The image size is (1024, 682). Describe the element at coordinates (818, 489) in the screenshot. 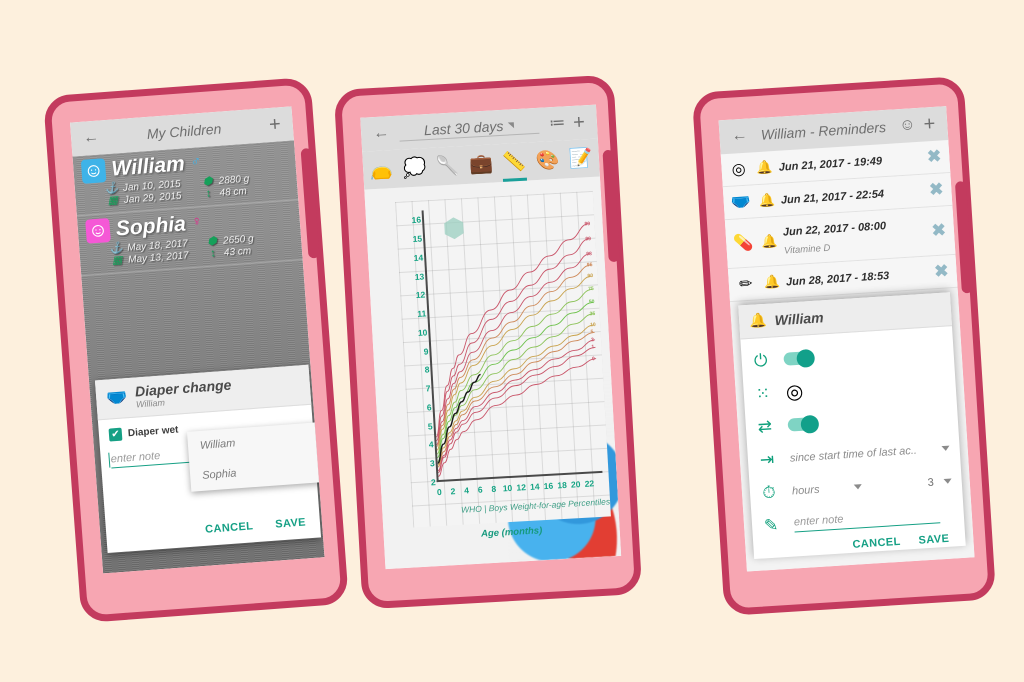

I see `unit-select-value: hours` at that location.